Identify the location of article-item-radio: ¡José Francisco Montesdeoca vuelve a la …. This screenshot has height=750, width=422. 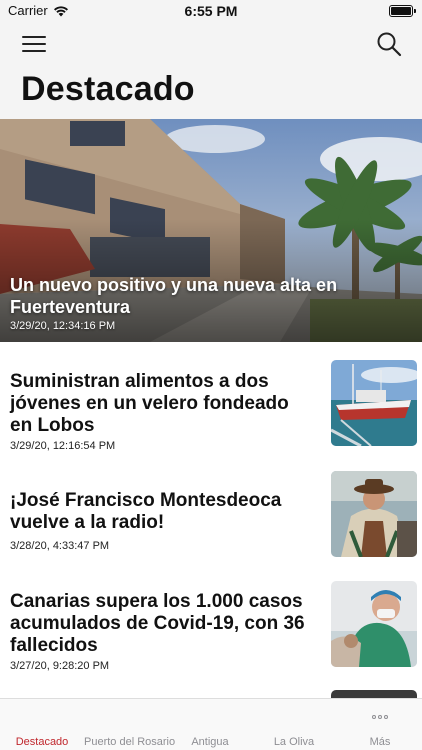
(211, 525).